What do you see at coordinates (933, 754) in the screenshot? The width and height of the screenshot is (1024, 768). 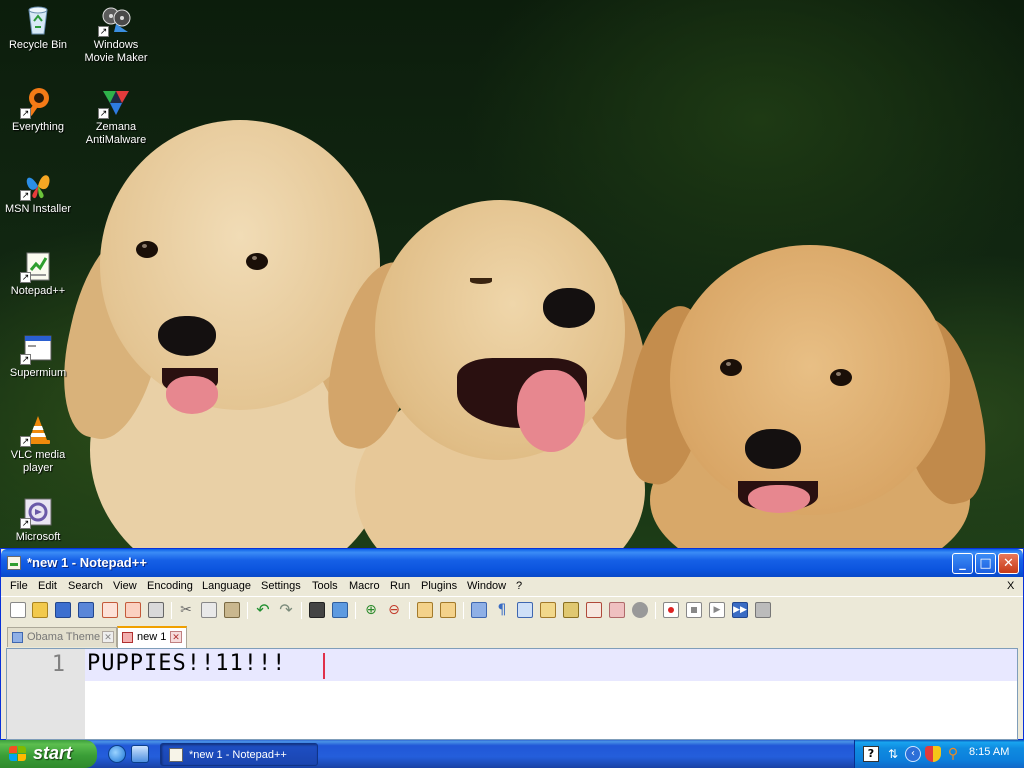 I see `security-shield-icon` at bounding box center [933, 754].